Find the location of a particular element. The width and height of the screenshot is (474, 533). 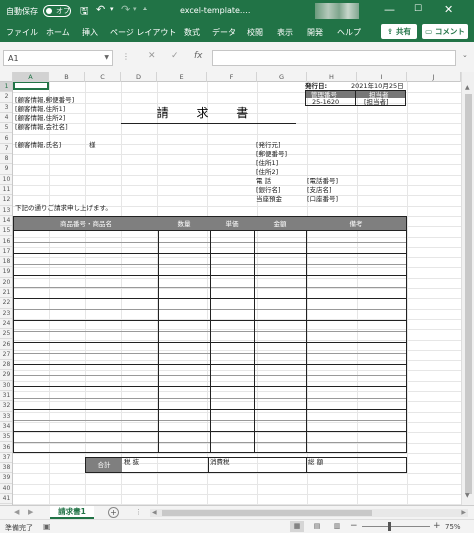

add-sheet-icon: + is located at coordinates (113, 512).